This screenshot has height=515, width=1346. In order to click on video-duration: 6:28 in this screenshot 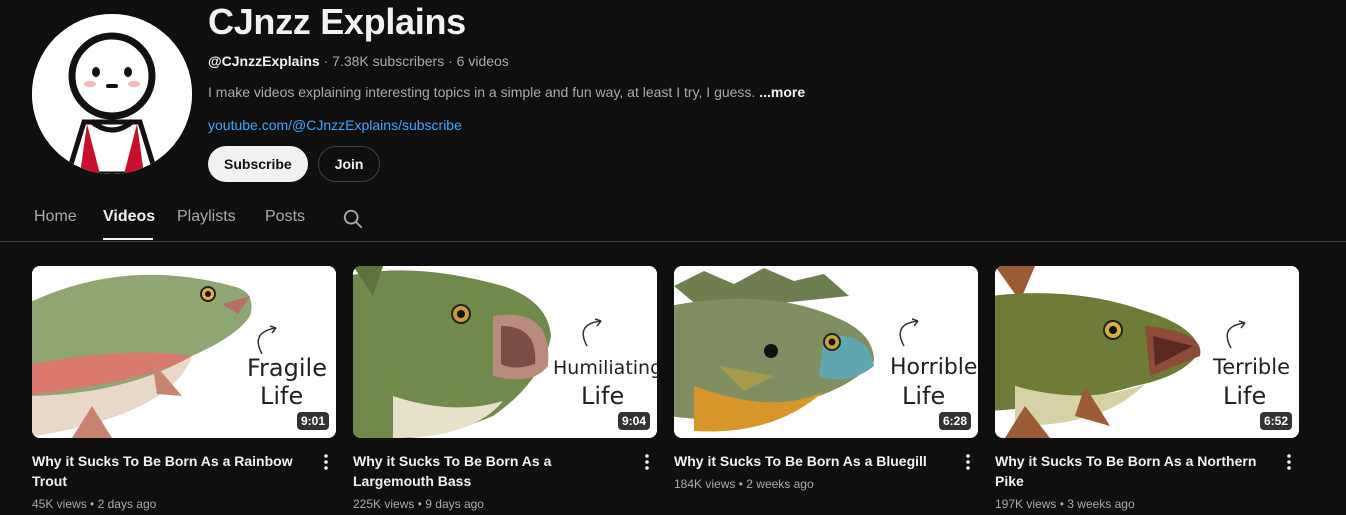, I will do `click(954, 421)`.